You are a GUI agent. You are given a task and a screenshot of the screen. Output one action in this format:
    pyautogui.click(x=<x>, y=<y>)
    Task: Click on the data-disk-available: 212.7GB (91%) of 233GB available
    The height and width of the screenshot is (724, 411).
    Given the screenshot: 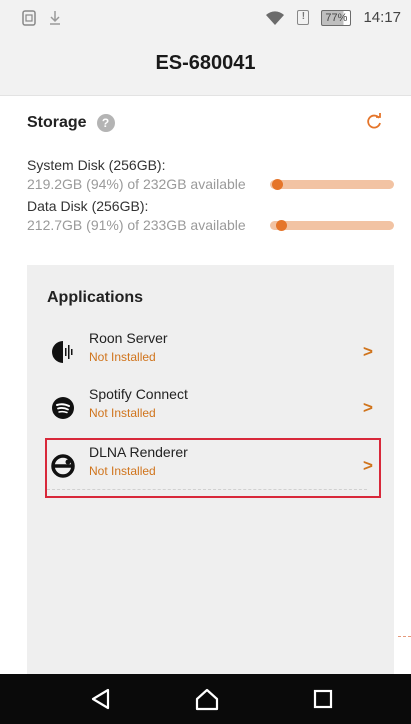 What is the action you would take?
    pyautogui.click(x=136, y=225)
    